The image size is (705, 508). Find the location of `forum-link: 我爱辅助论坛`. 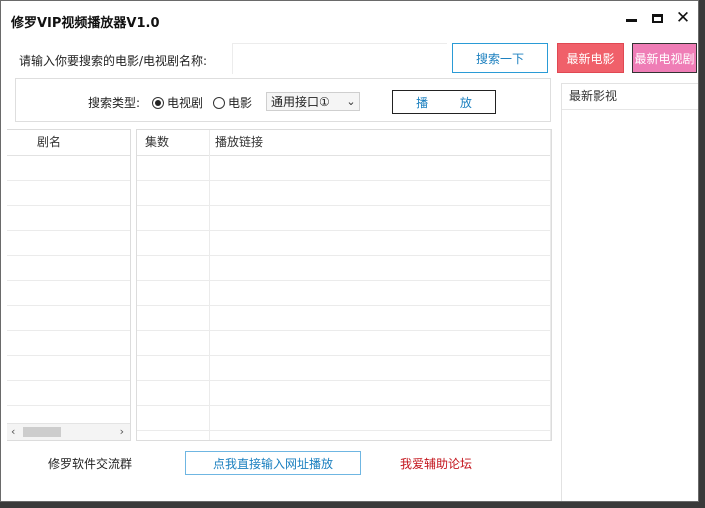

forum-link: 我爱辅助论坛 is located at coordinates (436, 463).